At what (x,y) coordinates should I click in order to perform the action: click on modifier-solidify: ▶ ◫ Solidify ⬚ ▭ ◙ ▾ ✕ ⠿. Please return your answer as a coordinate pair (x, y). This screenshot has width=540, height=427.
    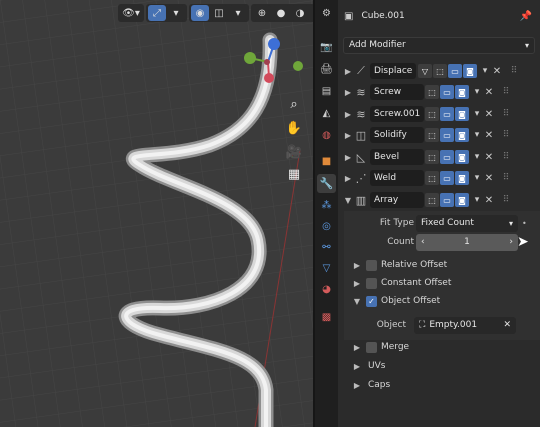
    Looking at the image, I should click on (439, 135).